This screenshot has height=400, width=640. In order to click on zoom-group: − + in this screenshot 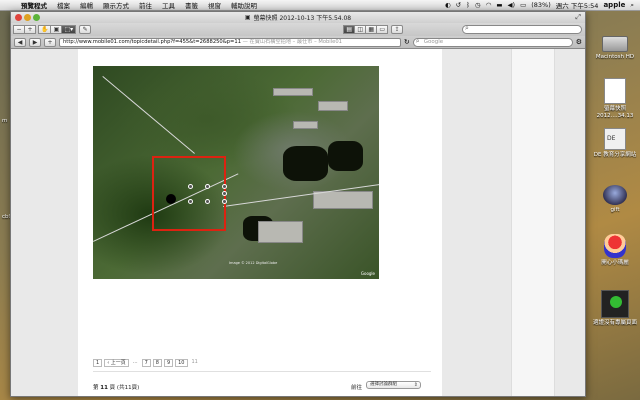, I will do `click(24, 29)`.